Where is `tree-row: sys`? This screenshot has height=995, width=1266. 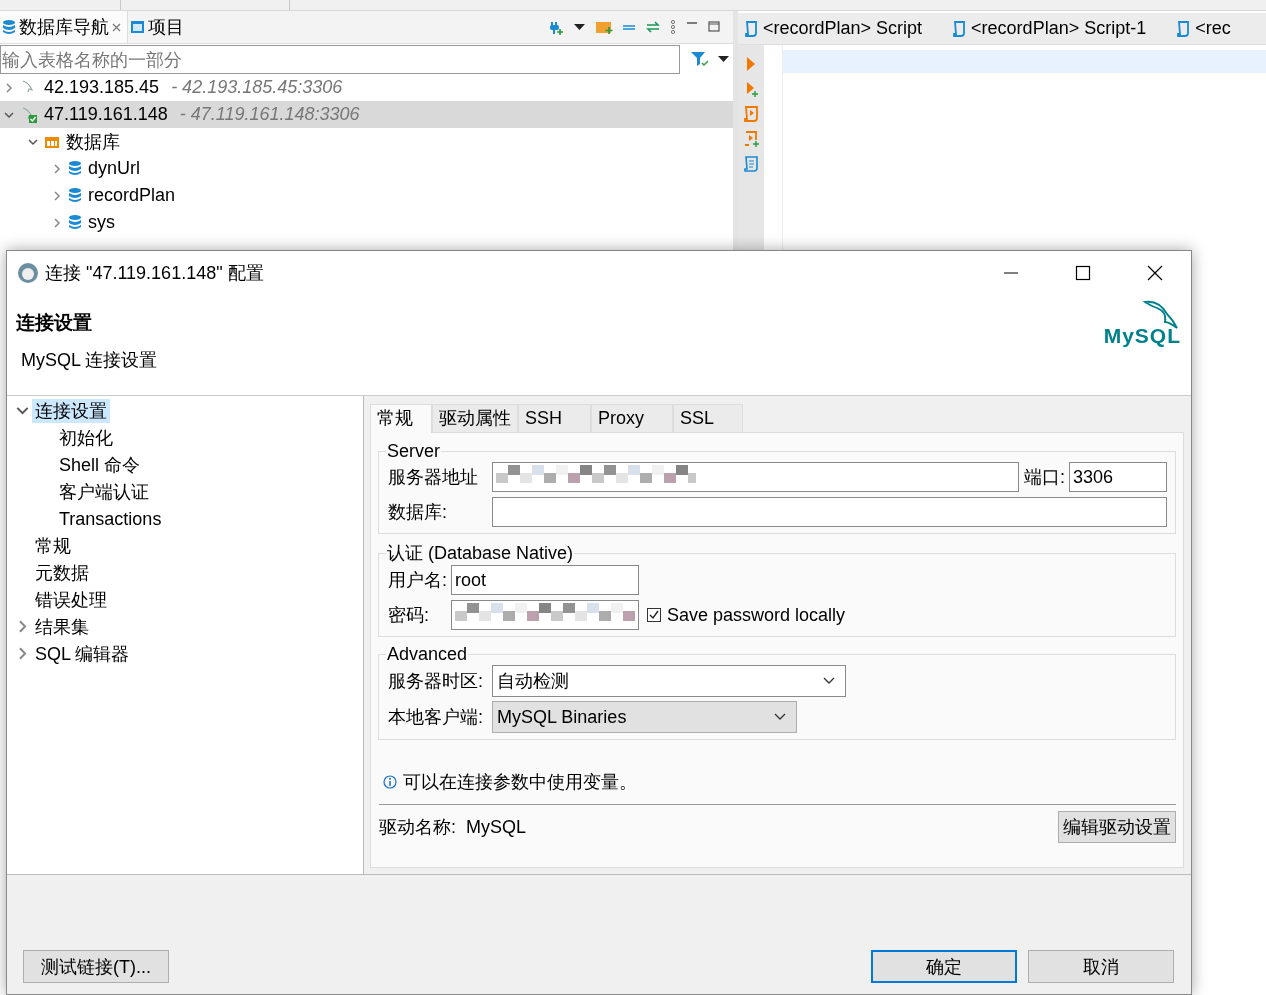 tree-row: sys is located at coordinates (366, 222).